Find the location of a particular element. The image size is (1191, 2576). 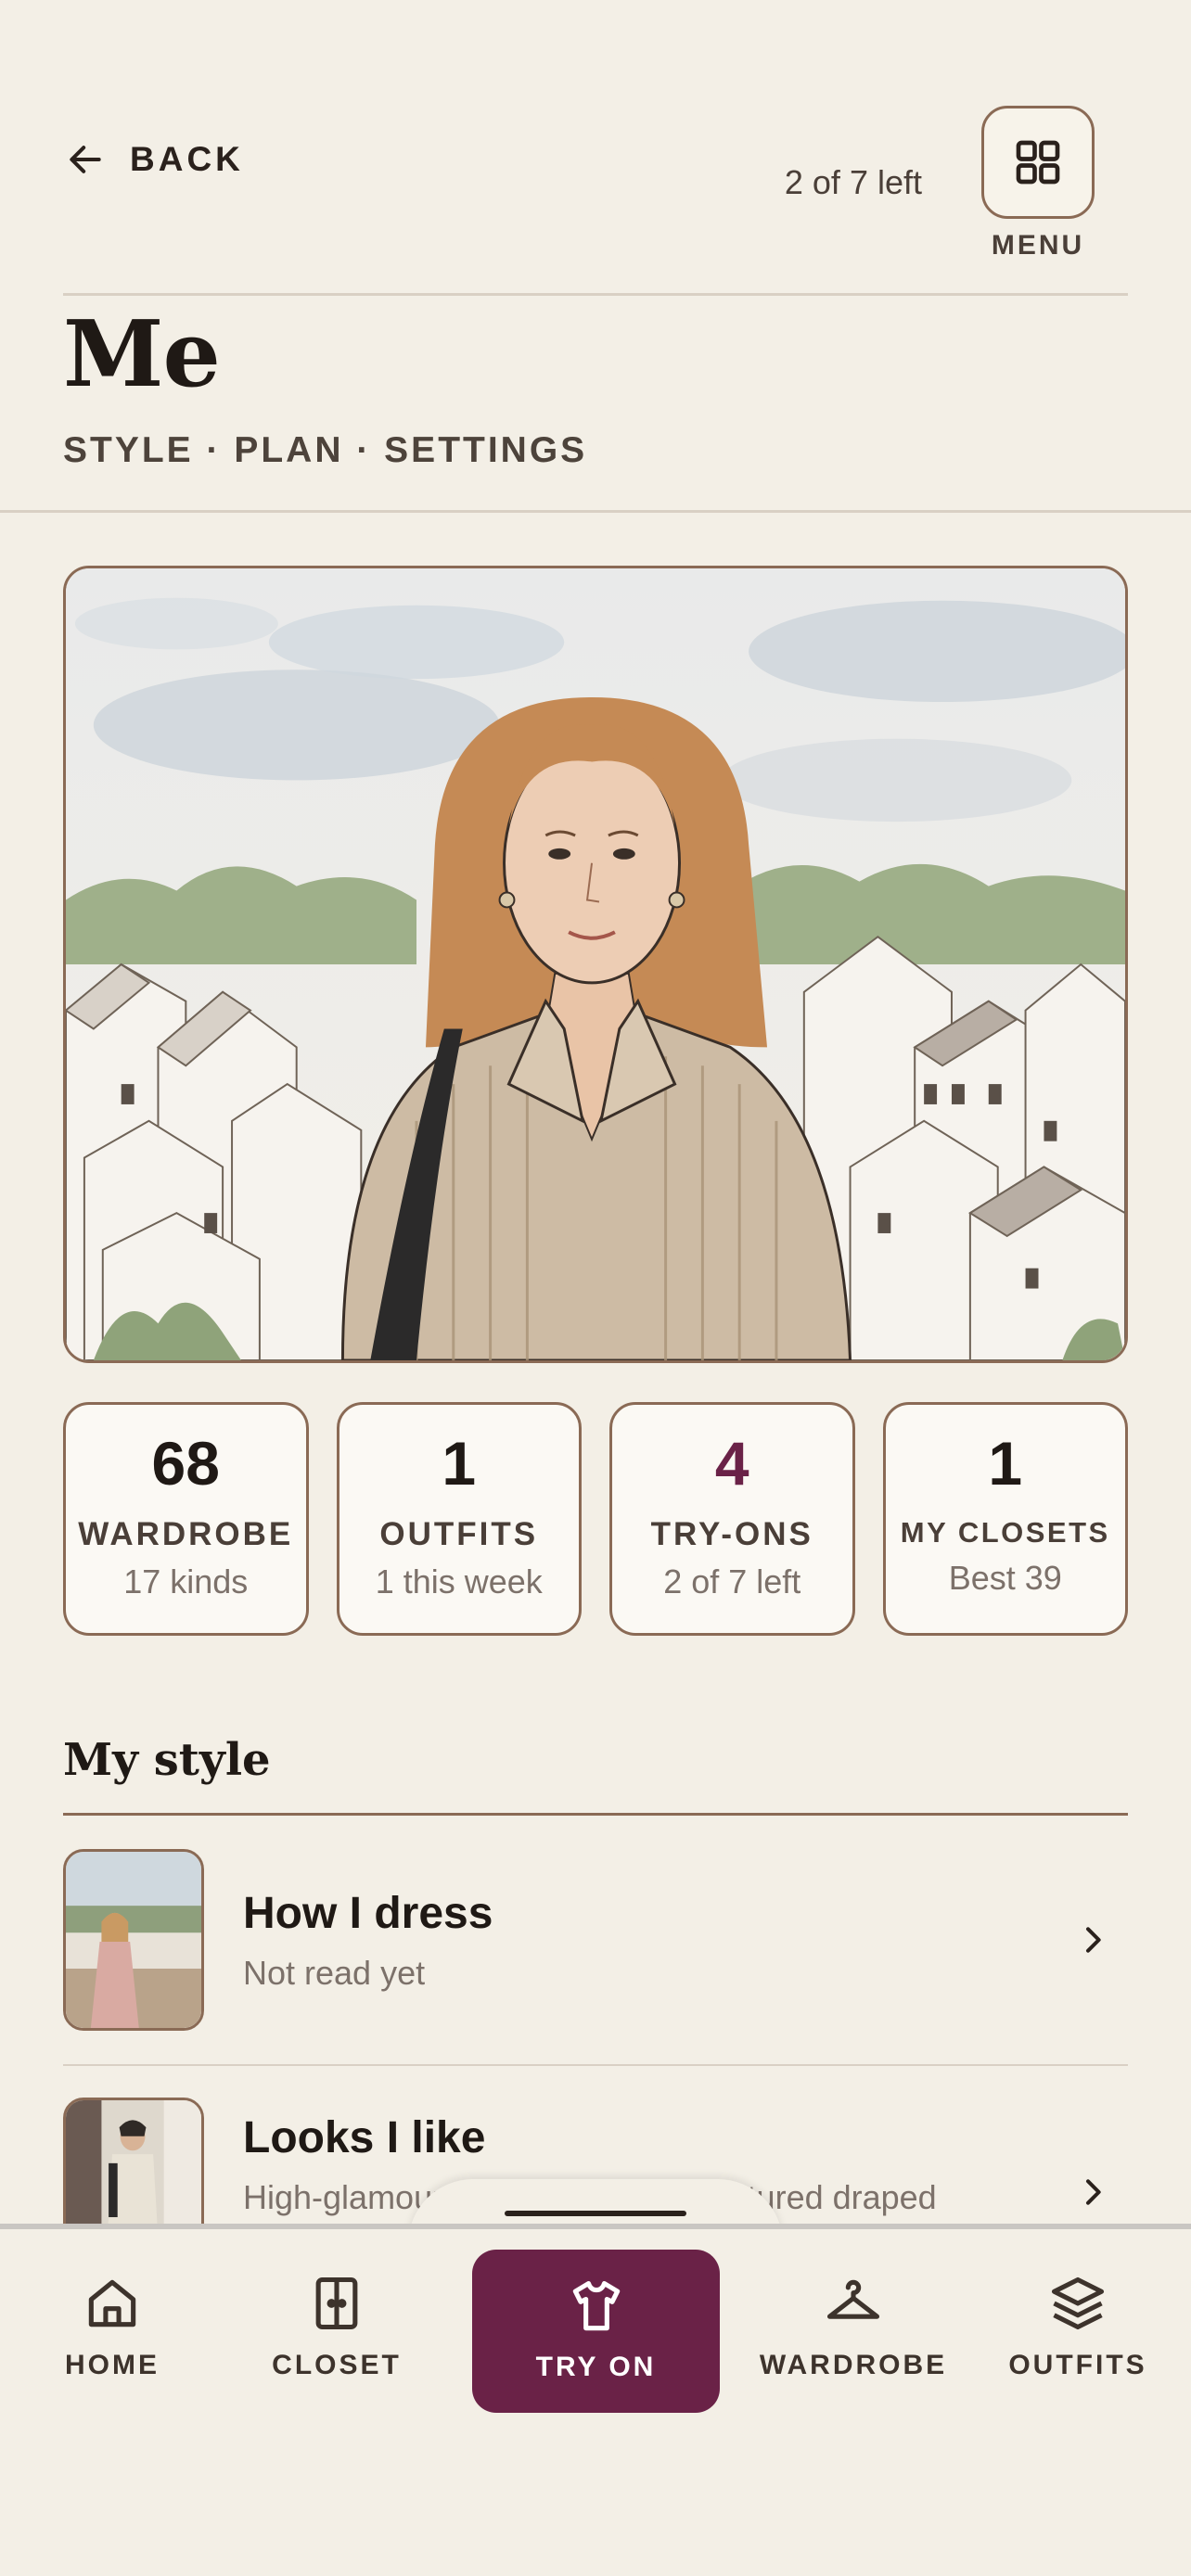

layers-icon is located at coordinates (1078, 2303).